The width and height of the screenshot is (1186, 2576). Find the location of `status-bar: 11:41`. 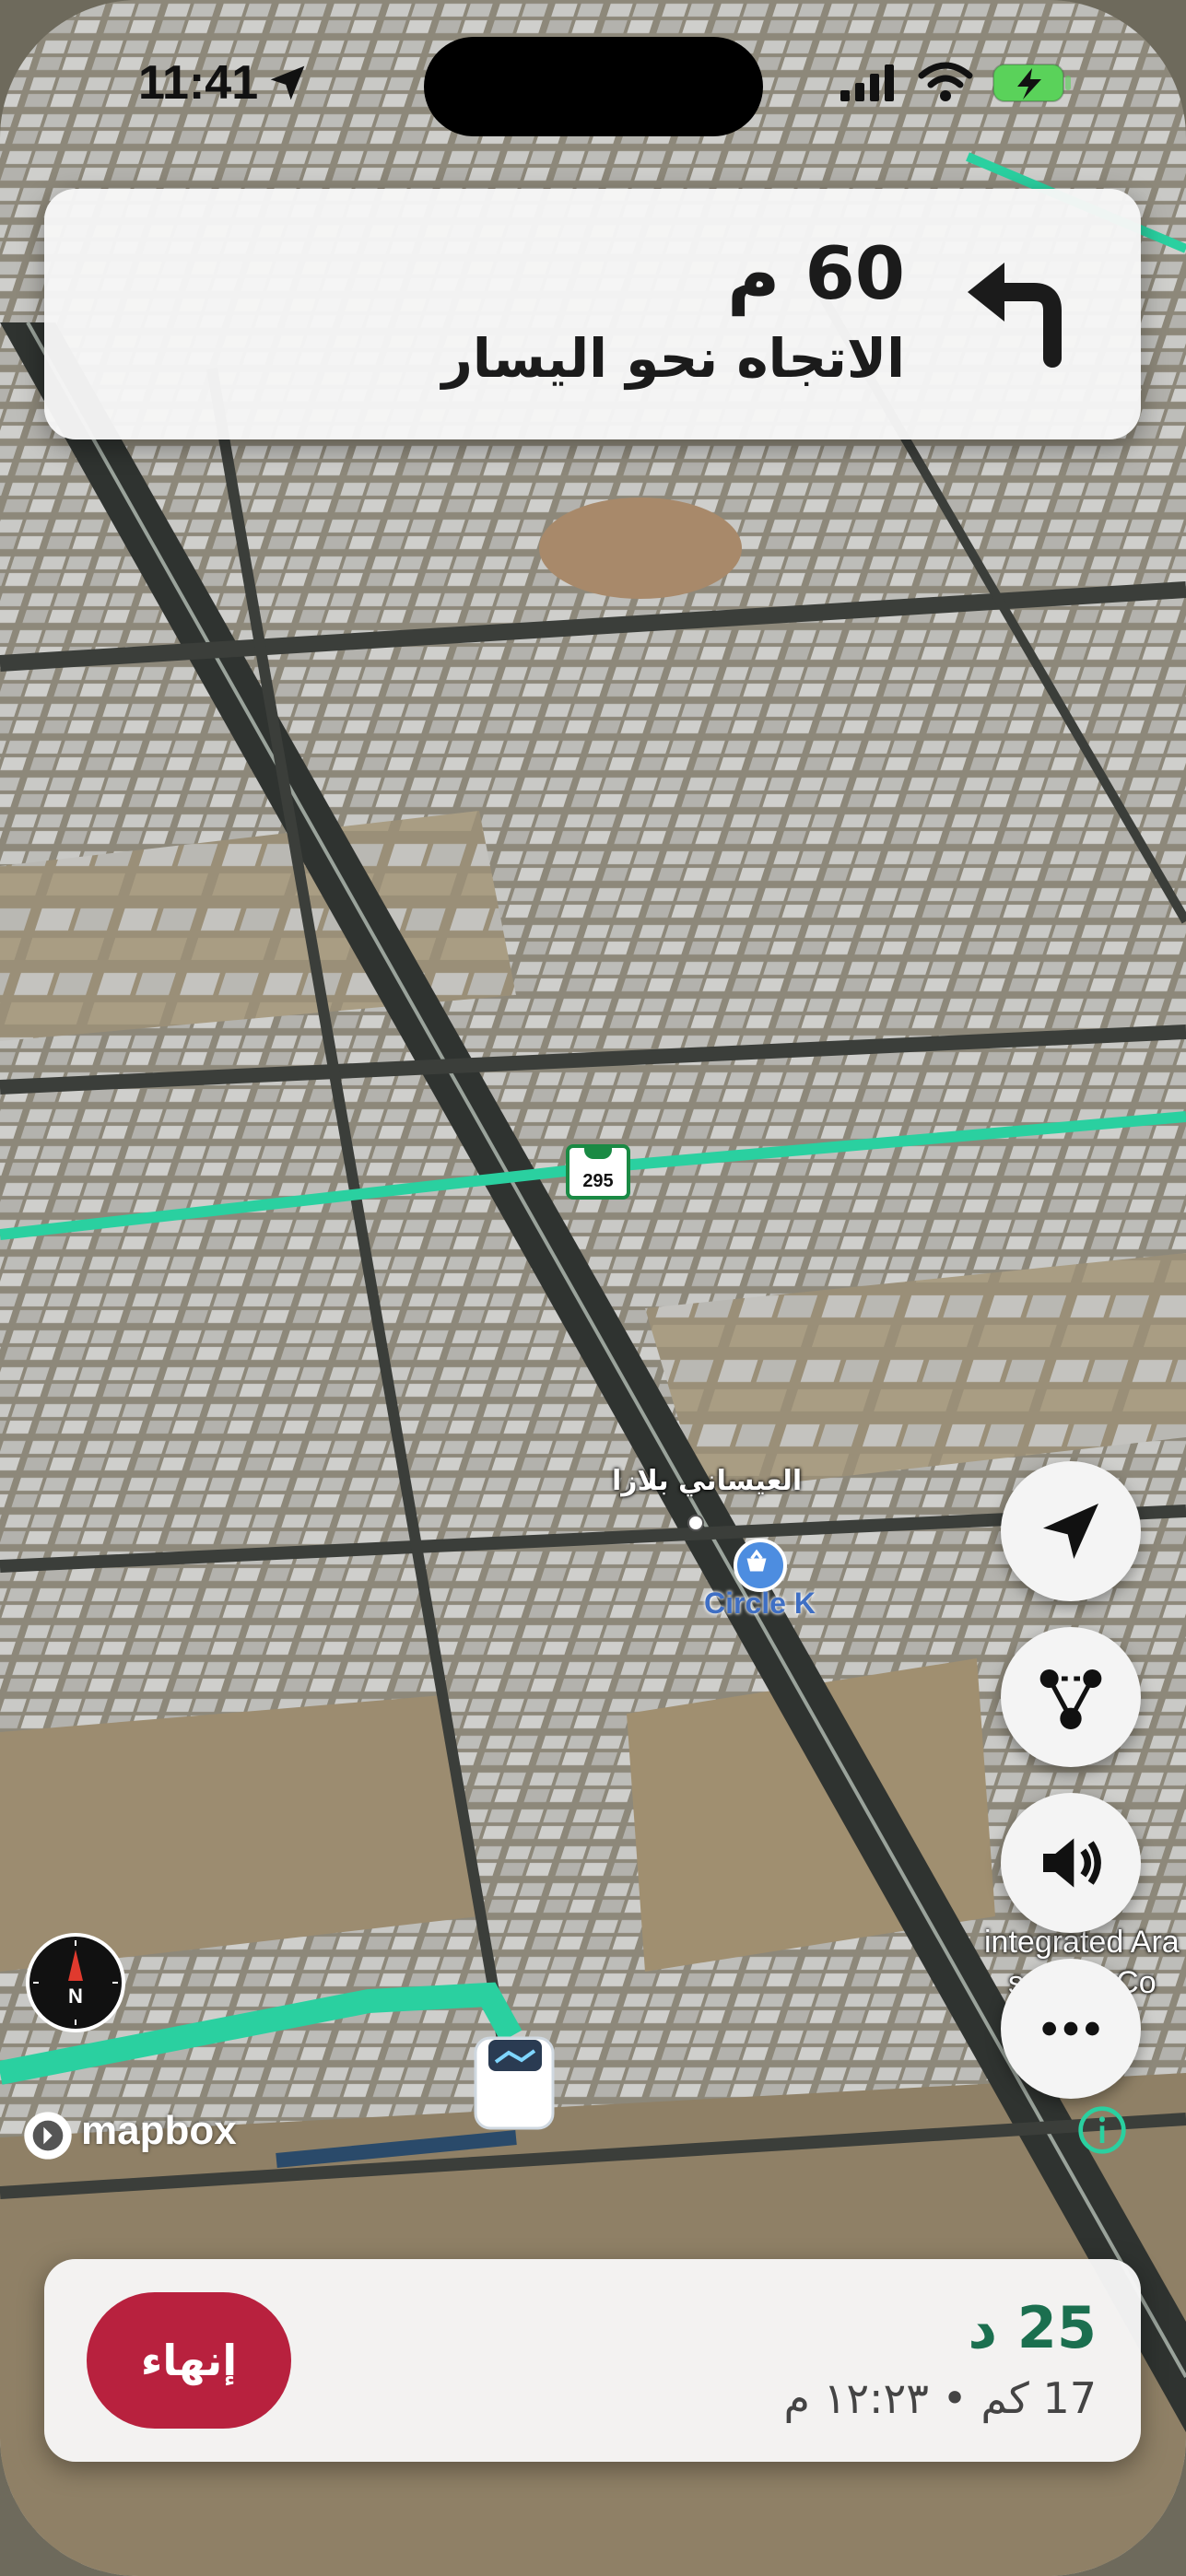

status-bar: 11:41 is located at coordinates (593, 87).